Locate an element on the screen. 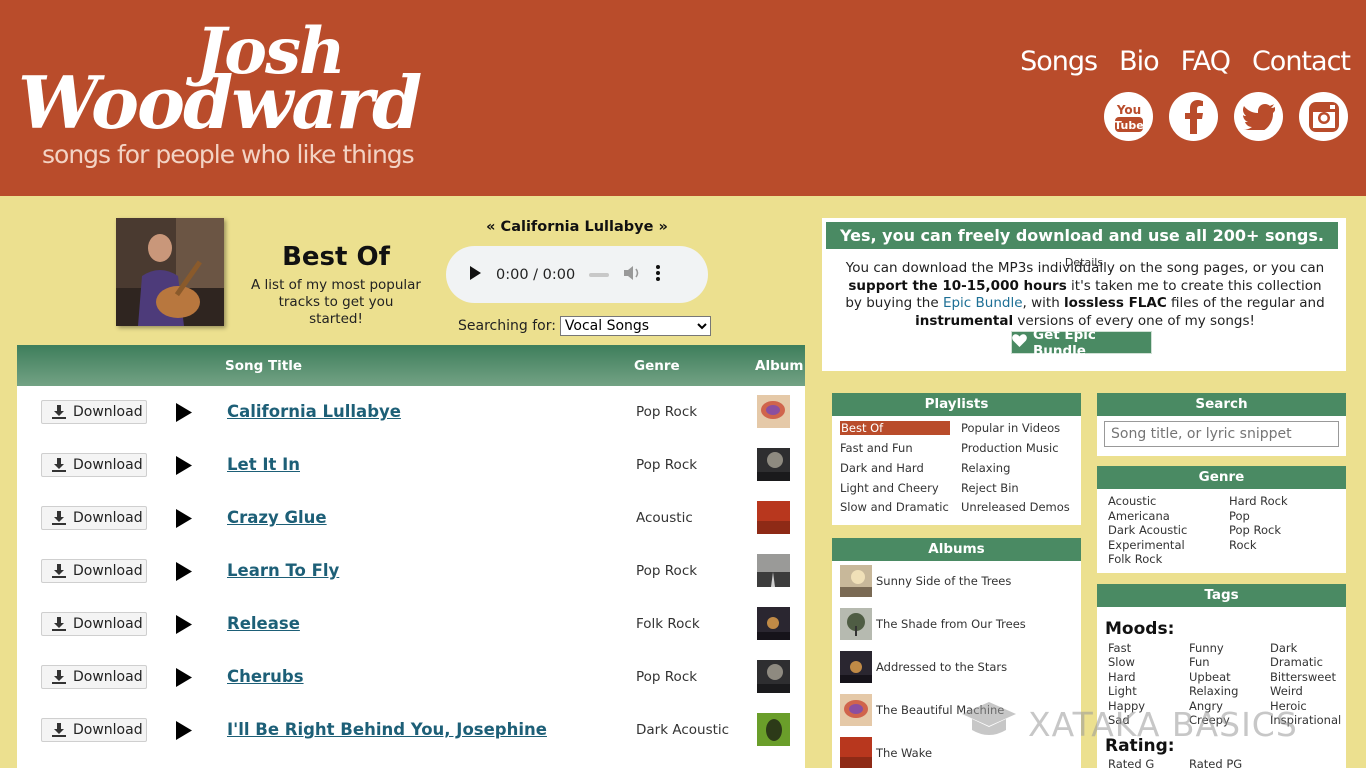  logo-text-woodward: Woodward is located at coordinates (220, 102).